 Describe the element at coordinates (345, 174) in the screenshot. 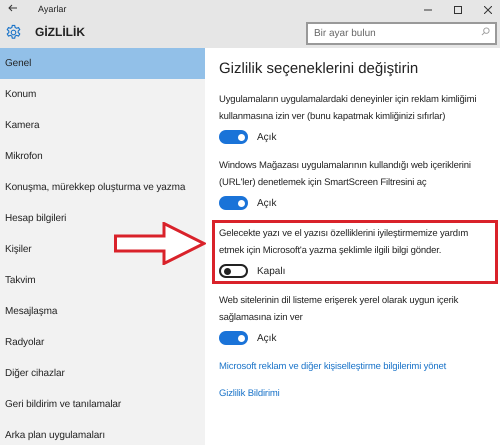

I see `option-description: Windows Mağazası uygulamalarının kullandığı web içeriklerini (URL'ler) denetlemek için SmartScreen Filtresini aç` at that location.